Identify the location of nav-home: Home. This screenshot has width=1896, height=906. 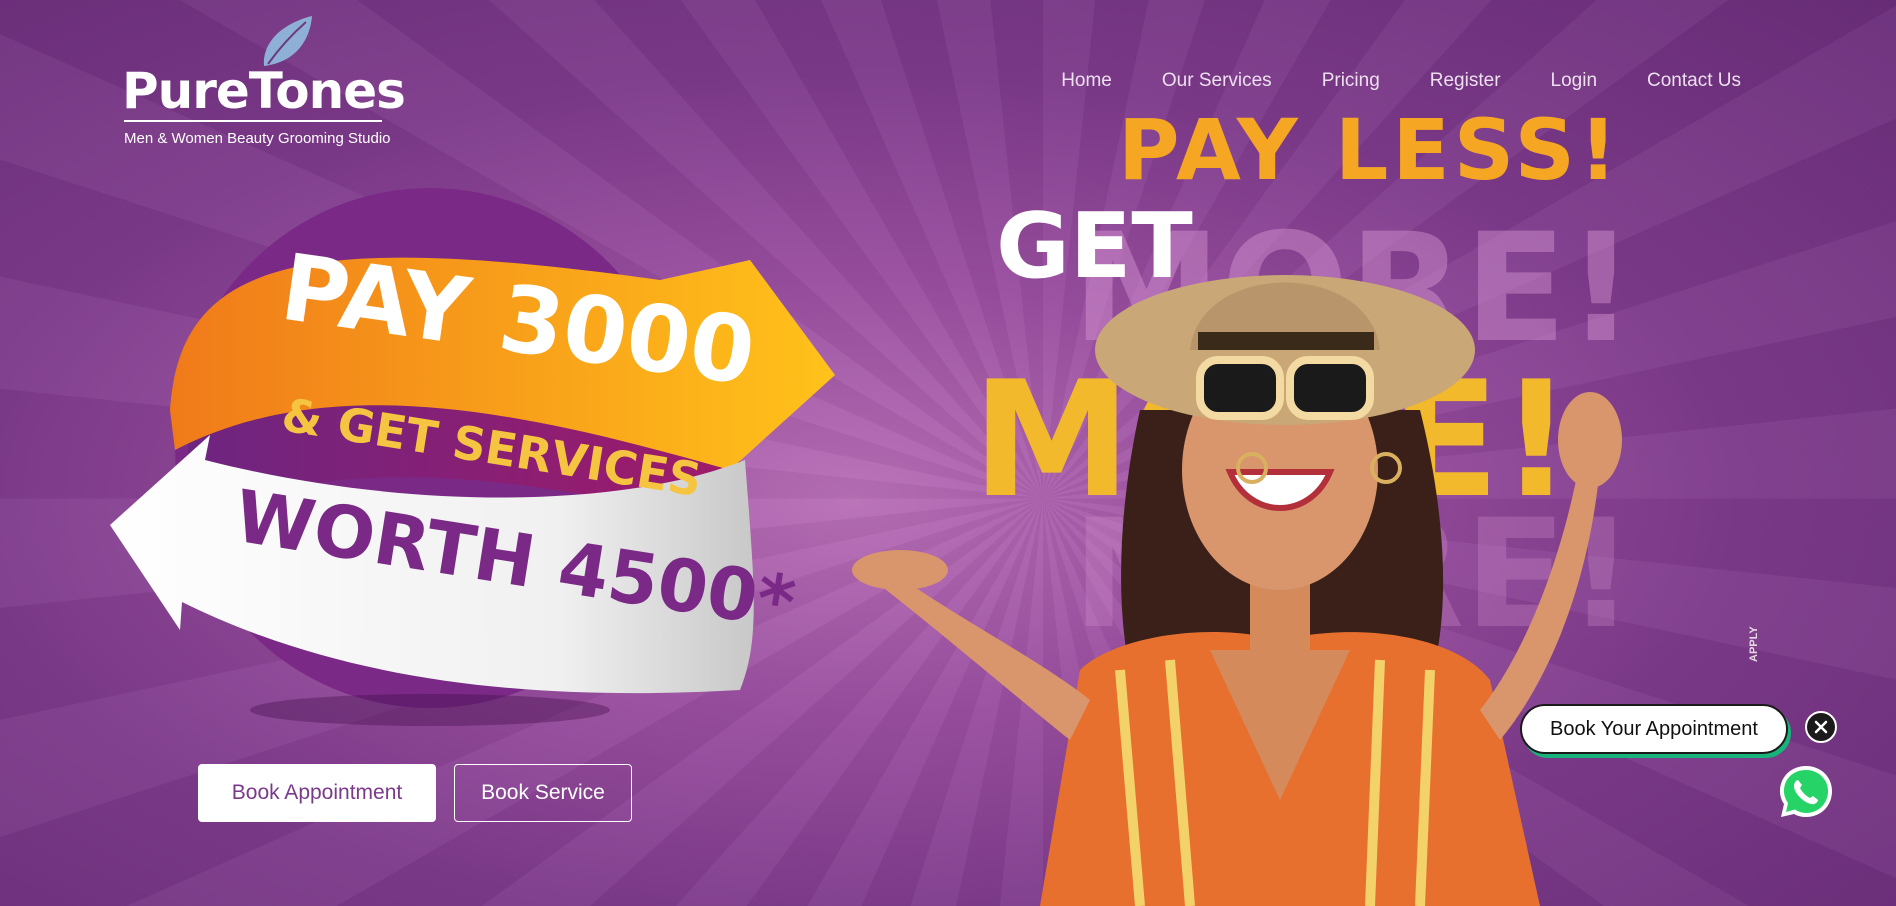
(1086, 81).